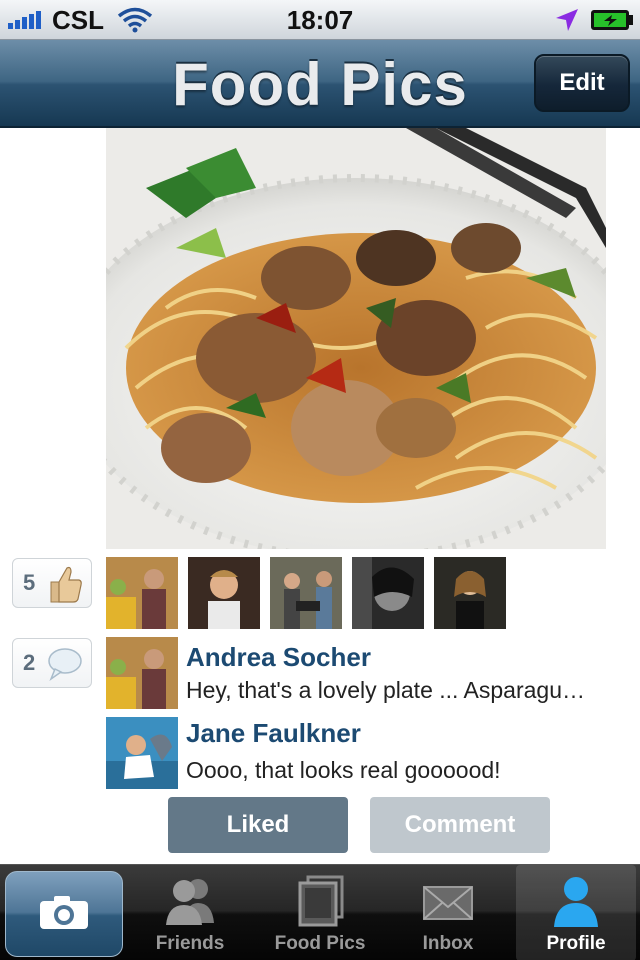 This screenshot has height=960, width=640. Describe the element at coordinates (460, 825) in the screenshot. I see `comment-button: Comment` at that location.